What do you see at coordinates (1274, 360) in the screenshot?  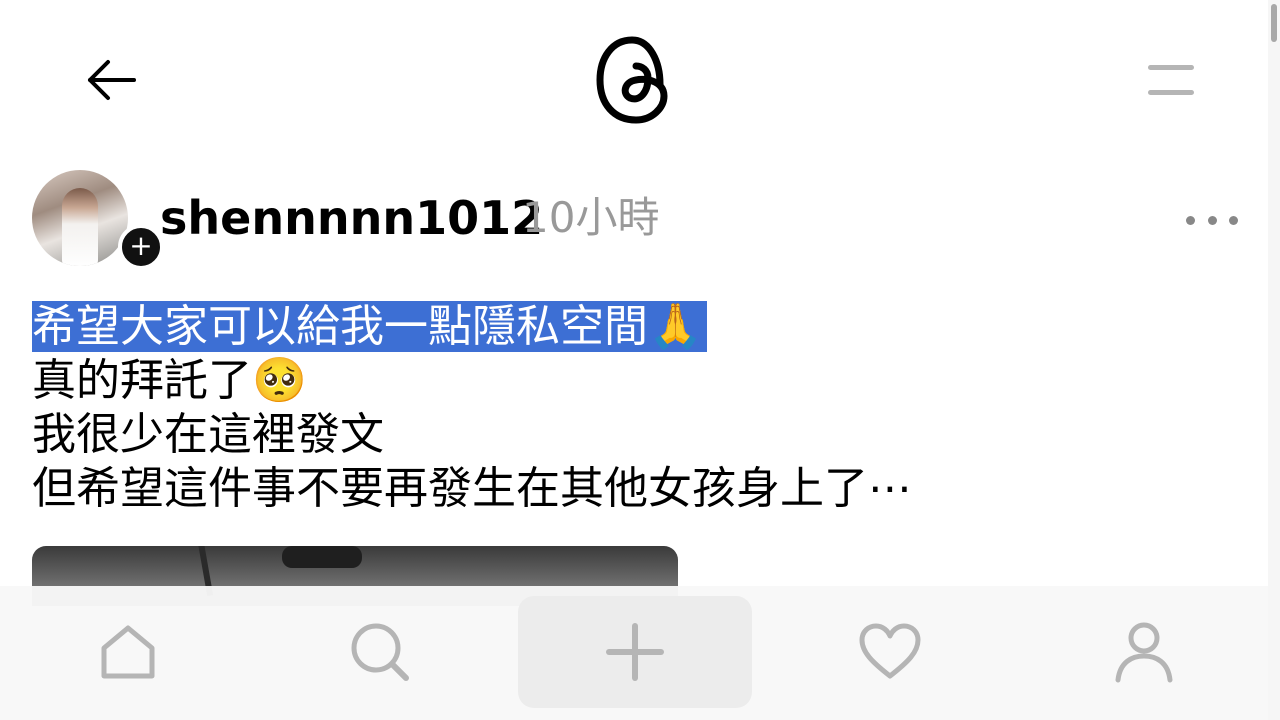 I see `vertical-scrollbar` at bounding box center [1274, 360].